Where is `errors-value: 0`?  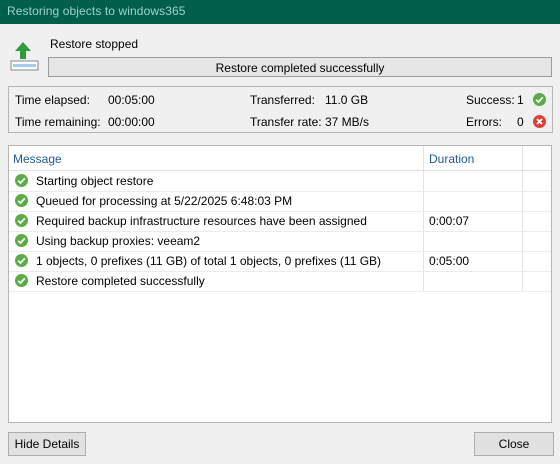 errors-value: 0 is located at coordinates (520, 122).